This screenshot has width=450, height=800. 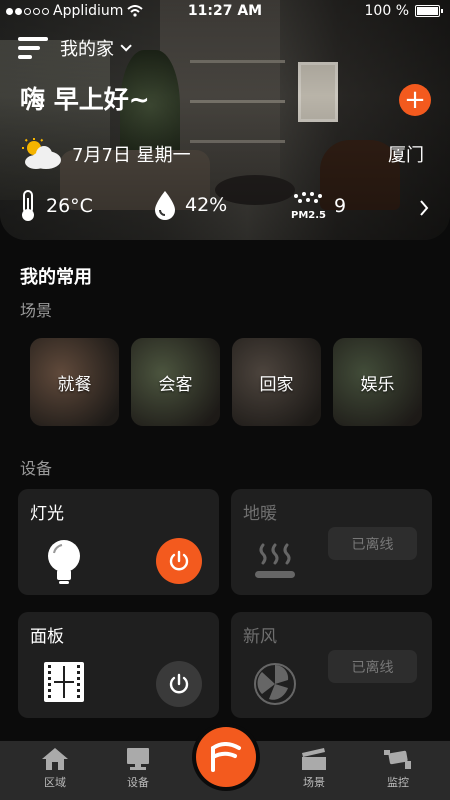 I want to click on temperature-stat: 26°C, so click(x=55, y=206).